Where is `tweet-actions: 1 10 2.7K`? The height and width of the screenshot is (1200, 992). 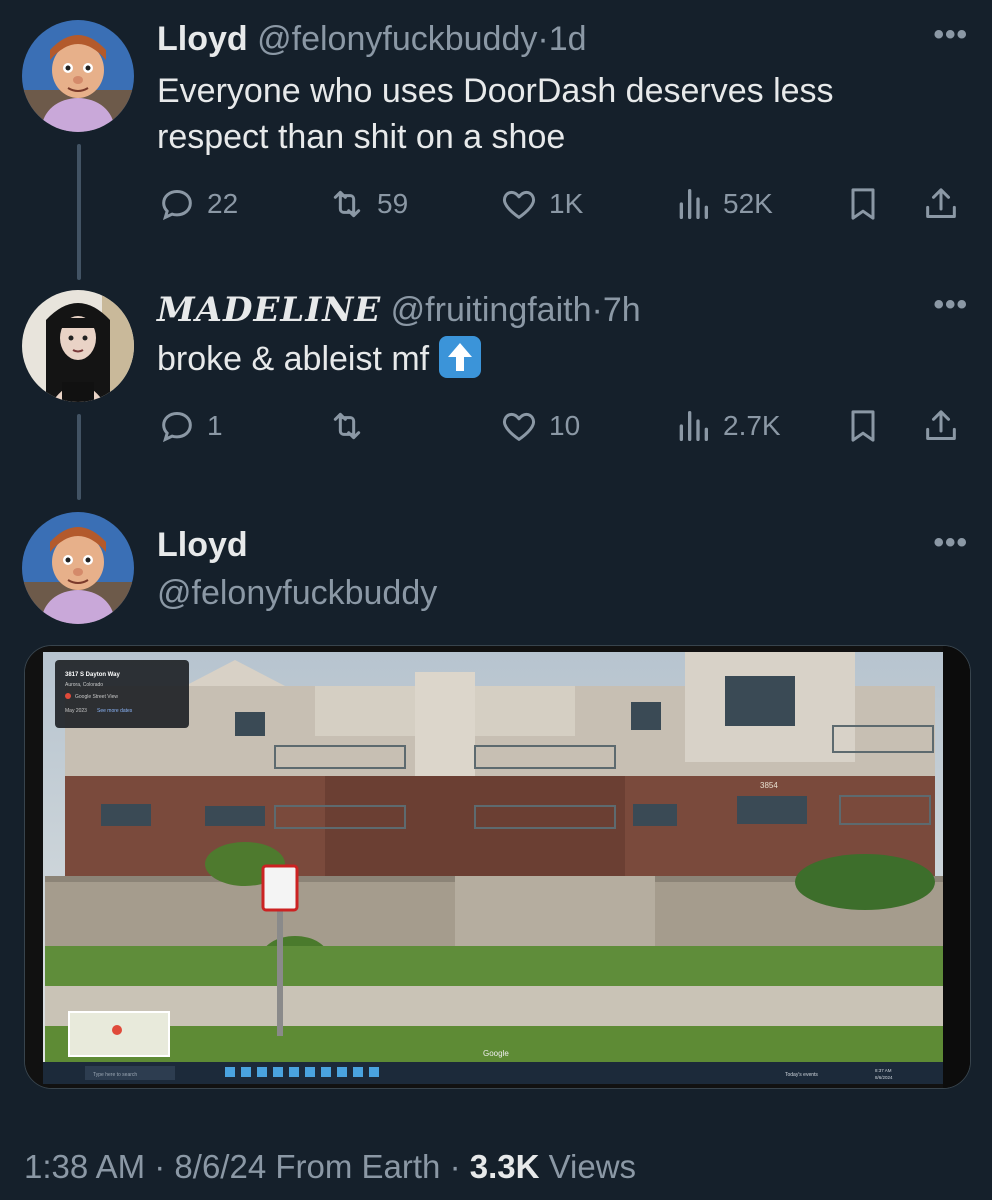 tweet-actions: 1 10 2.7K is located at coordinates (562, 428).